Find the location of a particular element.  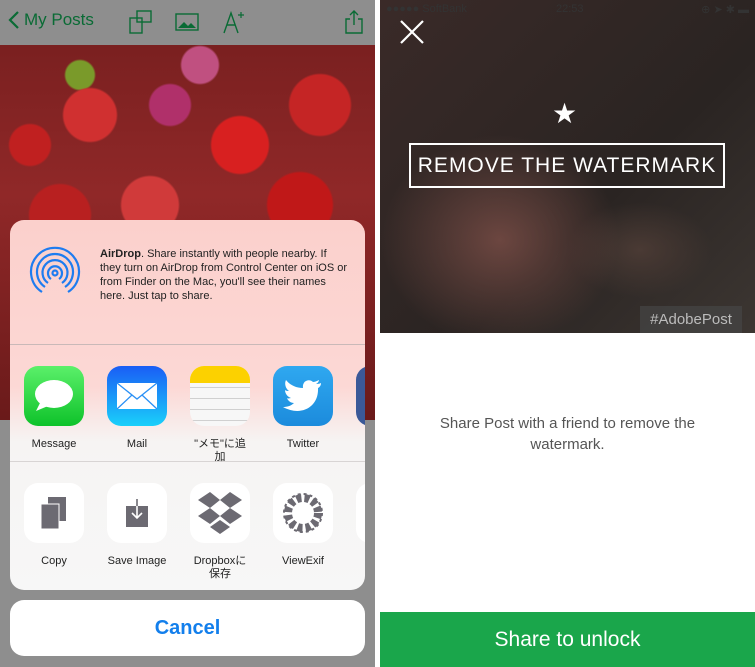

action-dropbox: Dropboxに保存 is located at coordinates (220, 521).